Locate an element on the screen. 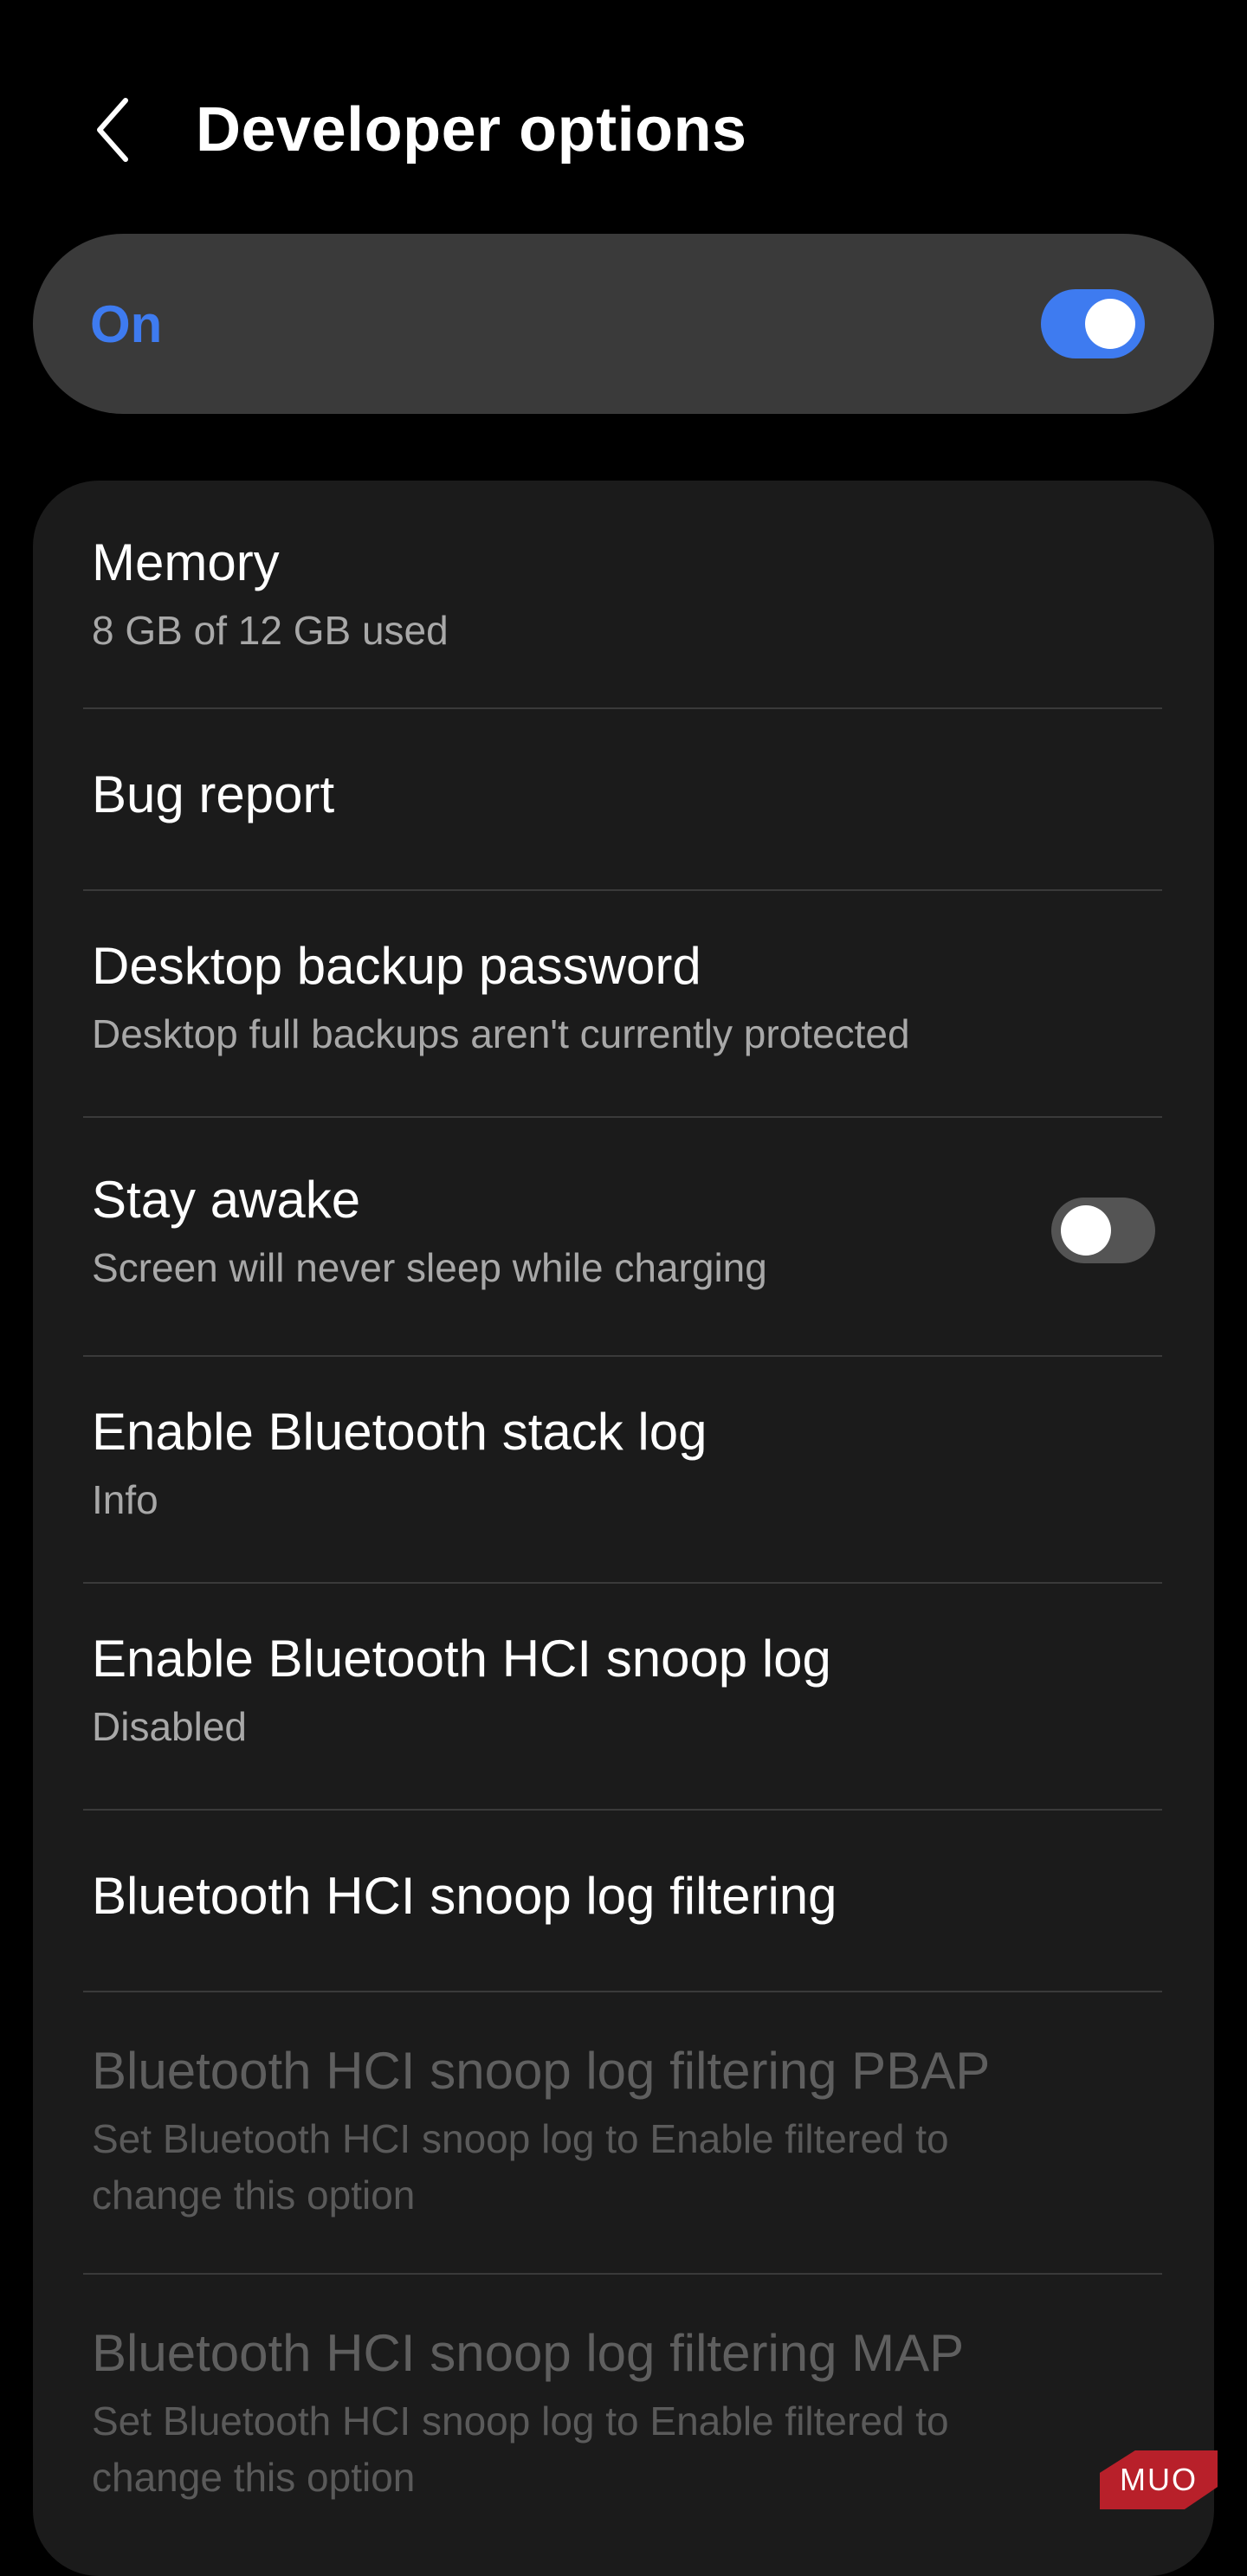 The image size is (1247, 2576). watermark-text: MUO is located at coordinates (1159, 2479).